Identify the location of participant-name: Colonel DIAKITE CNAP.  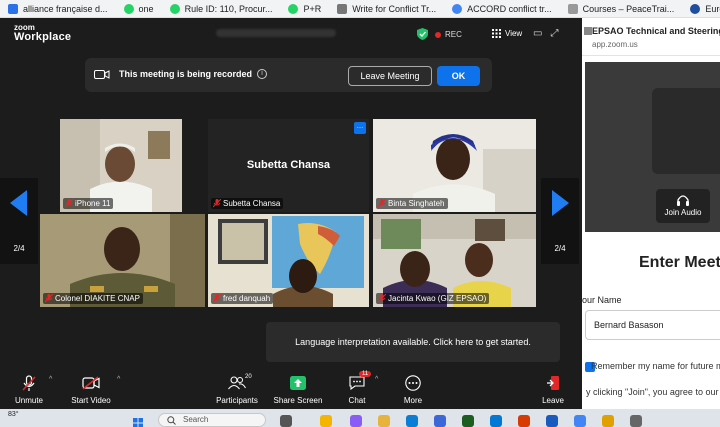
(97, 298).